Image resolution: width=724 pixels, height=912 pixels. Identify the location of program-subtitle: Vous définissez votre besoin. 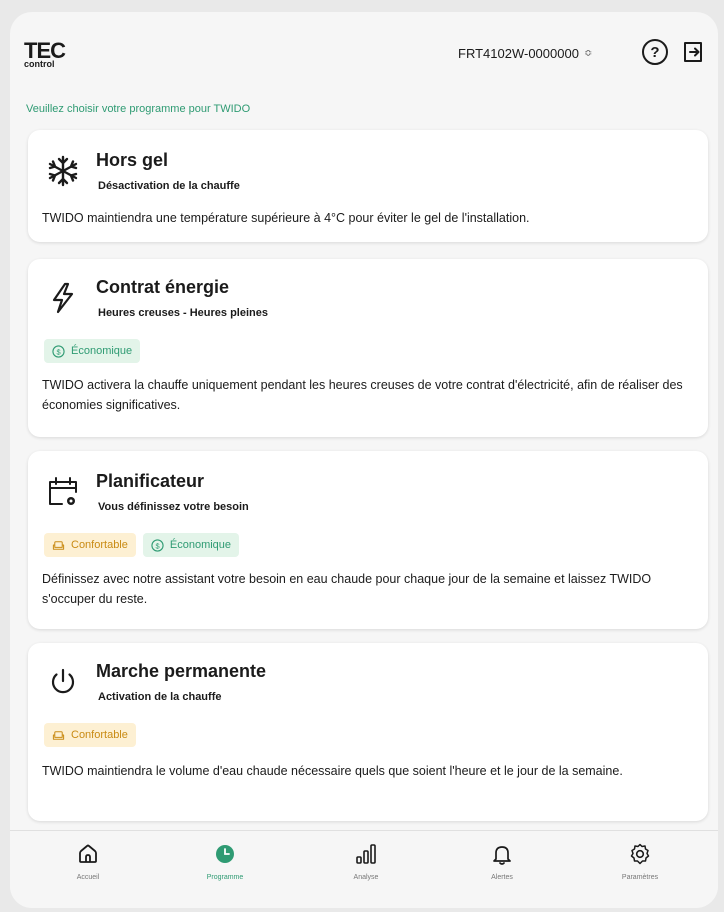
(173, 507).